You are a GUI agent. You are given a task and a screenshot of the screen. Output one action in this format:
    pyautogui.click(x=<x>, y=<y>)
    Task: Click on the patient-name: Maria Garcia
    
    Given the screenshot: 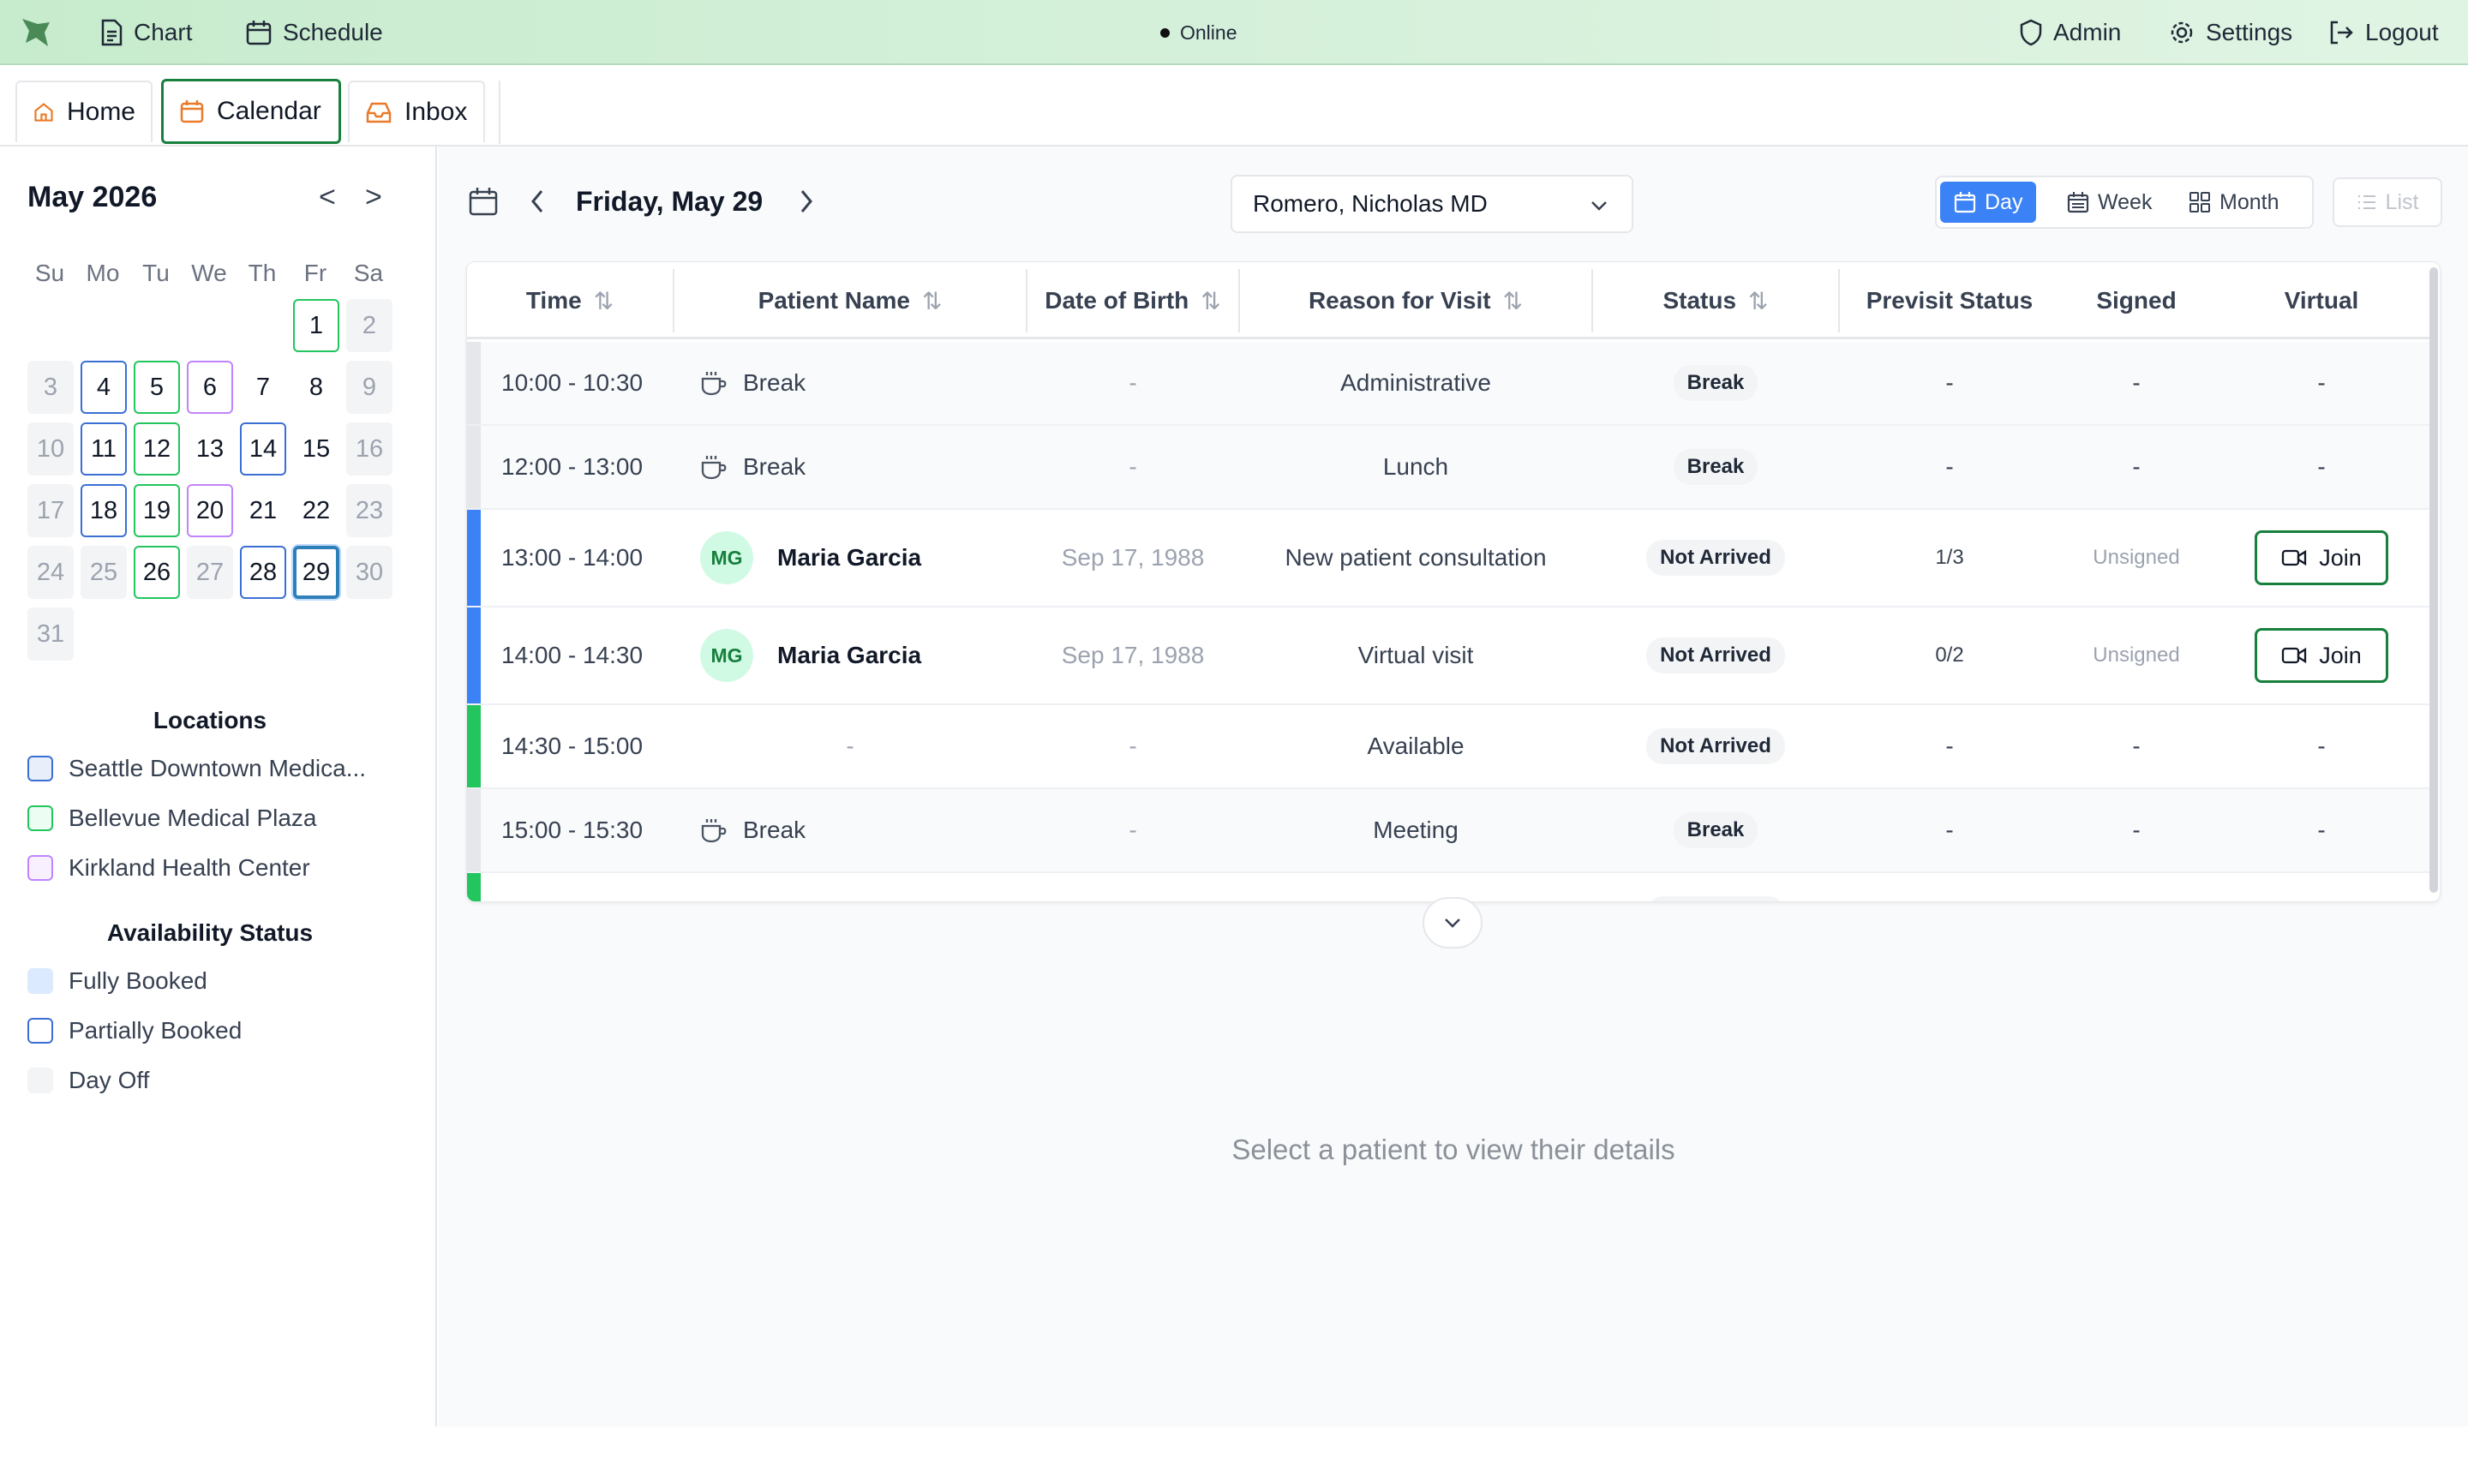 What is the action you would take?
    pyautogui.click(x=849, y=655)
    